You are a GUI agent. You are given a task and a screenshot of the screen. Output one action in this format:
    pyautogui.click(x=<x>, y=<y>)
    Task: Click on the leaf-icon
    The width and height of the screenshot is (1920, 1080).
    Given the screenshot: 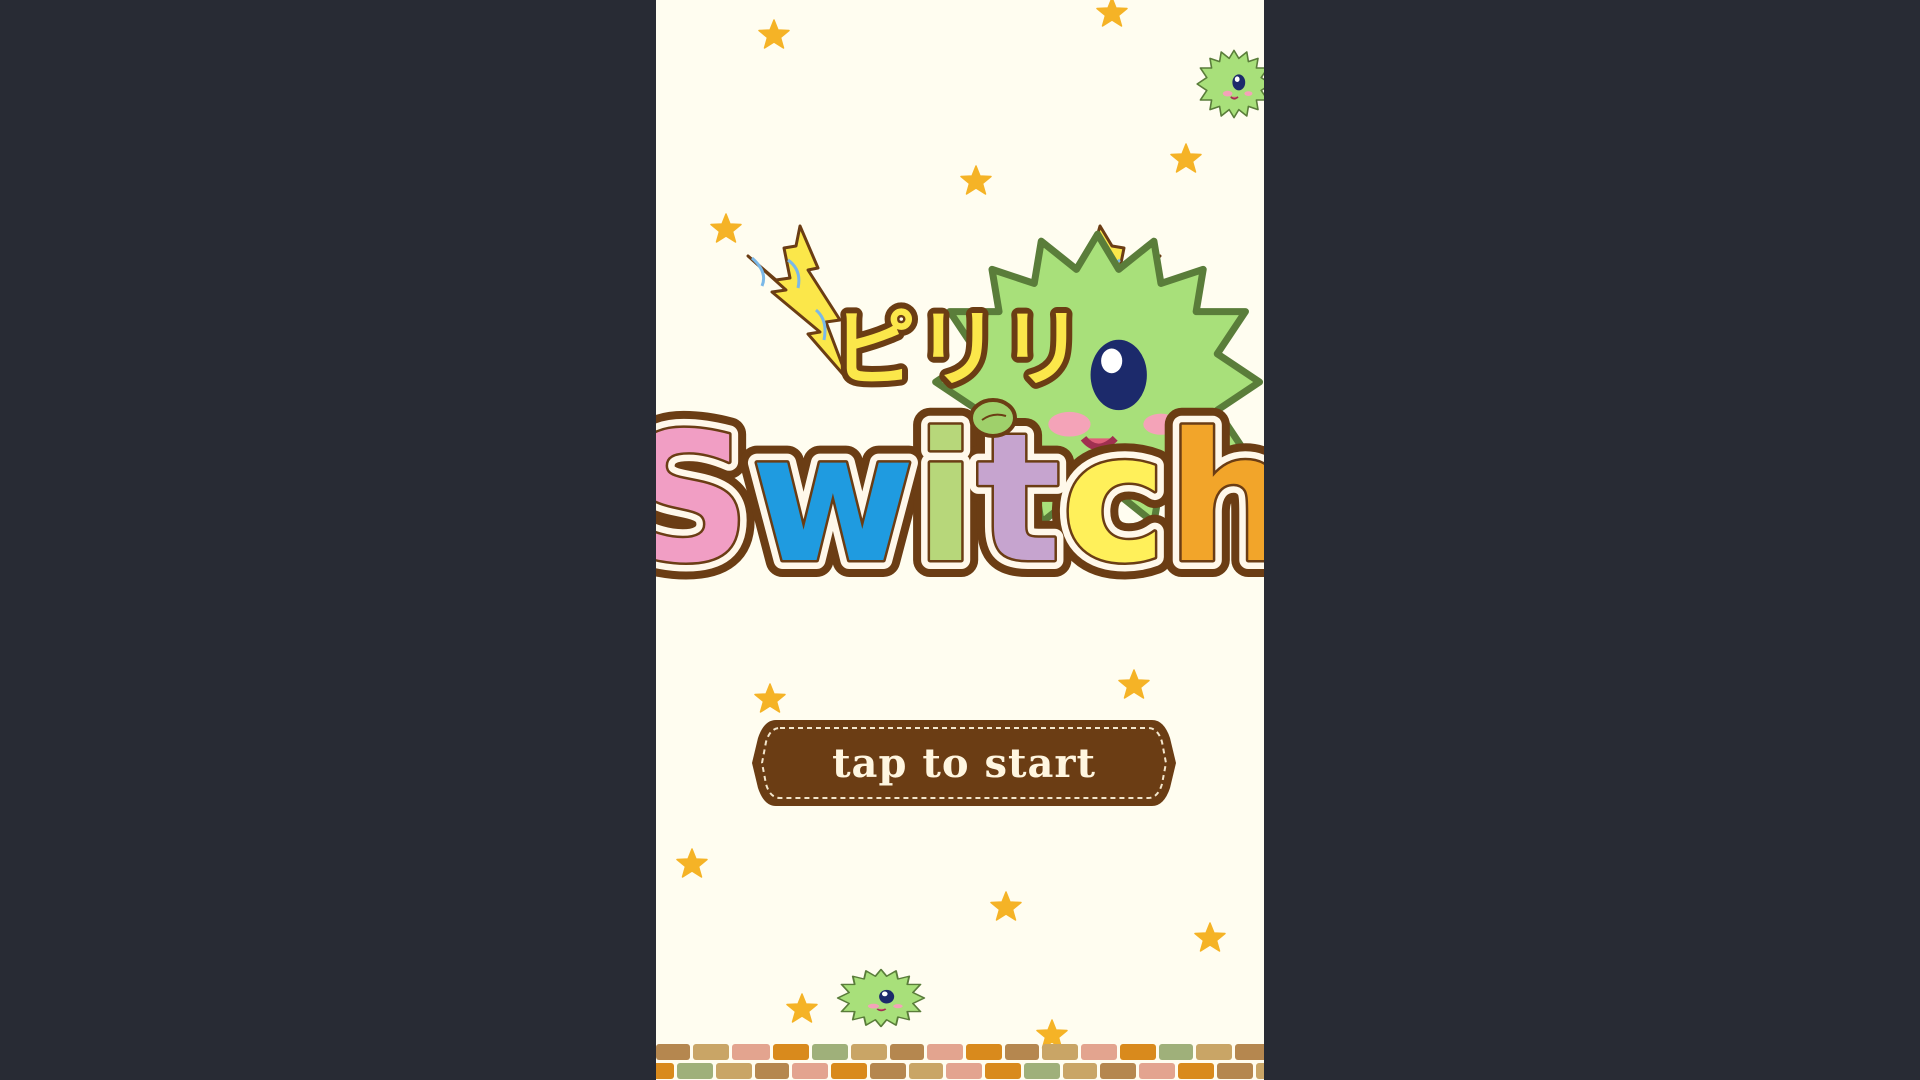 What is the action you would take?
    pyautogui.click(x=993, y=418)
    